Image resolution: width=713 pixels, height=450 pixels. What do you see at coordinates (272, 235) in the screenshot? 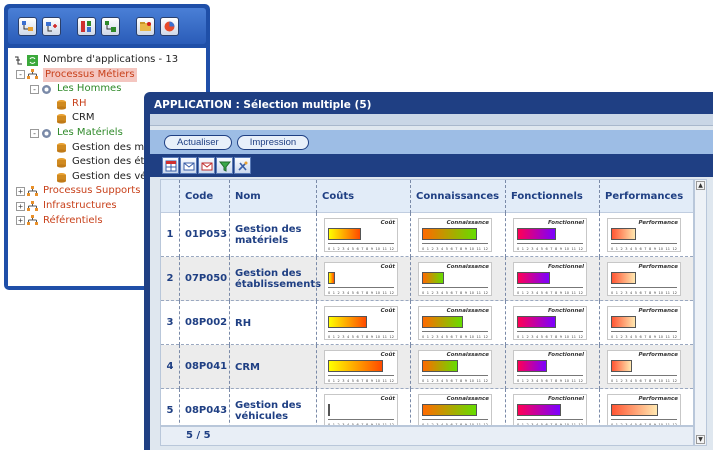
I see `app-name-link: Gestion des matériels` at bounding box center [272, 235].